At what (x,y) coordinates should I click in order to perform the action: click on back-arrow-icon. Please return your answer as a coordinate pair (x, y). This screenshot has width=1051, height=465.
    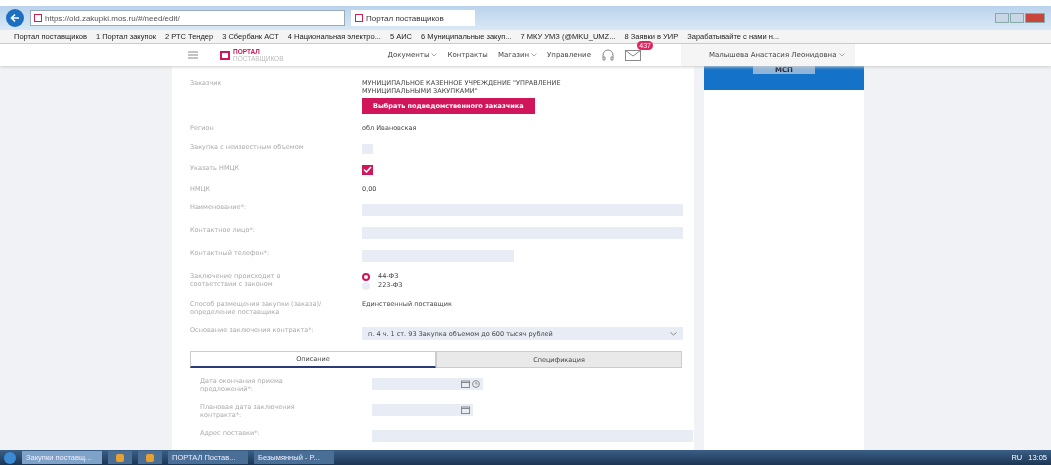
    Looking at the image, I should click on (15, 18).